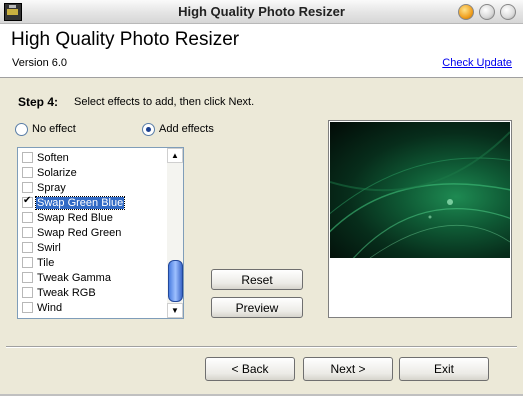 The height and width of the screenshot is (396, 523). What do you see at coordinates (186, 129) in the screenshot?
I see `add-effects-label: Add effects` at bounding box center [186, 129].